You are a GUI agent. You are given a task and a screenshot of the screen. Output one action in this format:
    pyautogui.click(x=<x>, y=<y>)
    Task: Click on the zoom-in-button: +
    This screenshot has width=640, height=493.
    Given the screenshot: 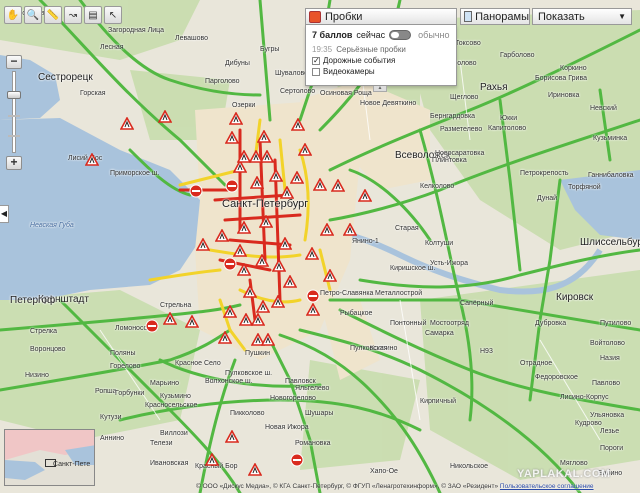 What is the action you would take?
    pyautogui.click(x=14, y=163)
    